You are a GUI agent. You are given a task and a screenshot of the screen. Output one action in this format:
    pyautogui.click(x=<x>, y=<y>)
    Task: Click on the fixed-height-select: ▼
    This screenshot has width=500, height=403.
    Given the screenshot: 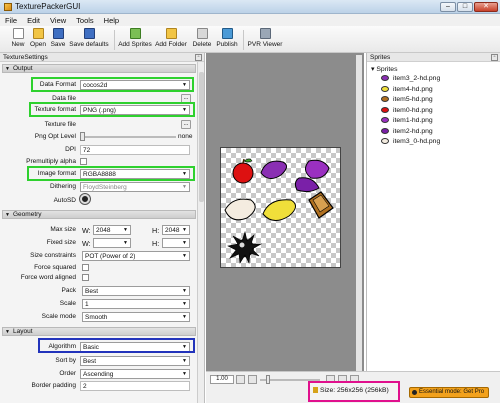 What is the action you would take?
    pyautogui.click(x=176, y=243)
    